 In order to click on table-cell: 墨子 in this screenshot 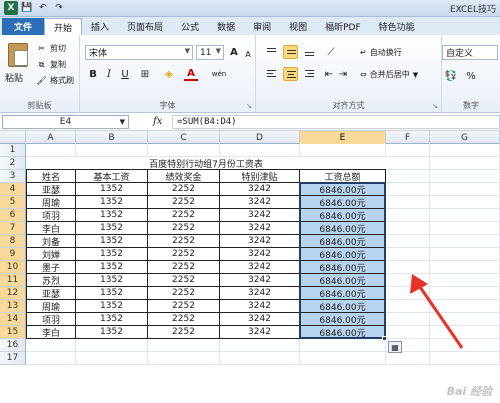, I will do `click(51, 267)`.